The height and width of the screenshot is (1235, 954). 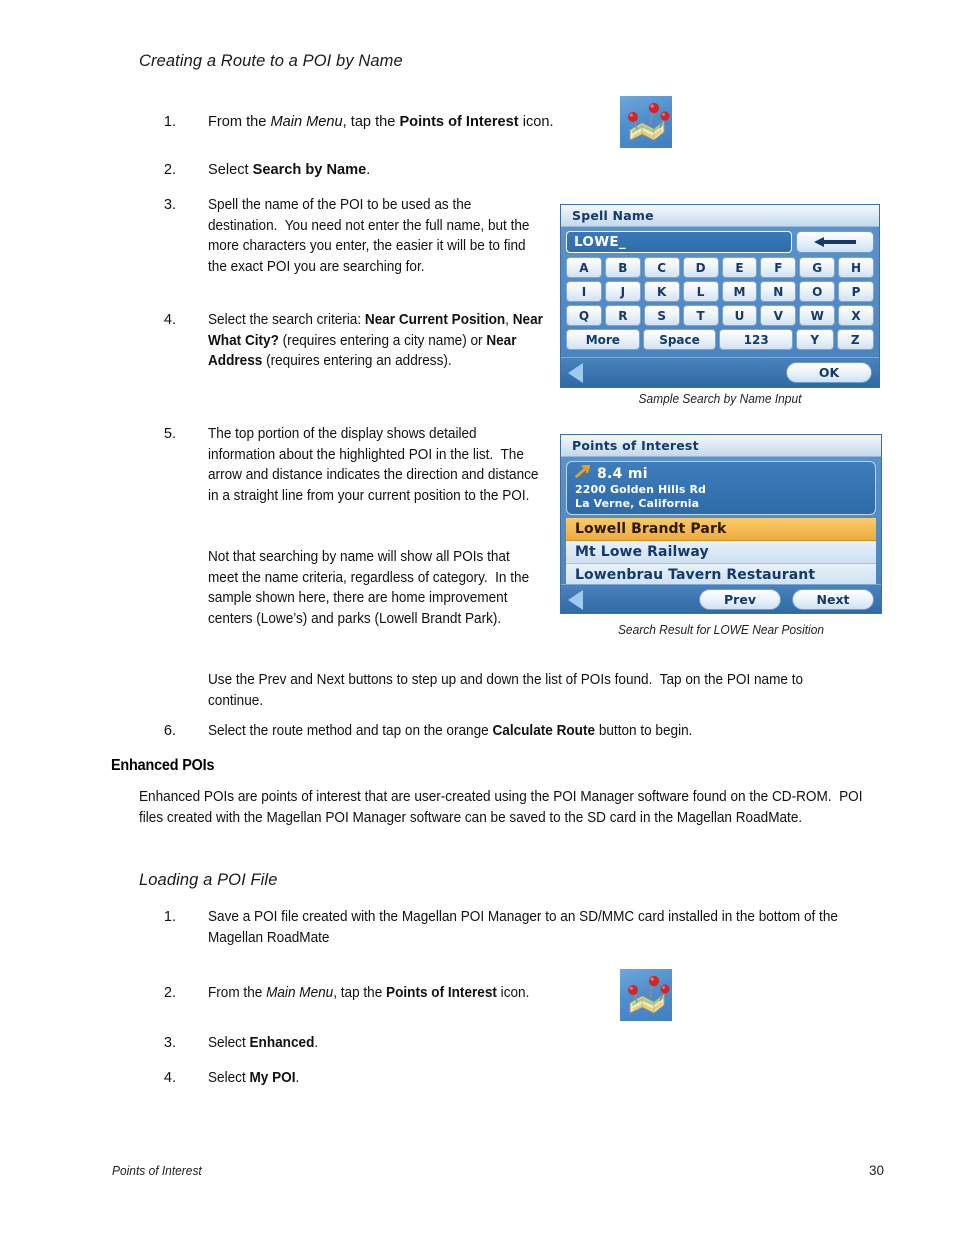 I want to click on footer-section-label: Points of Interest, so click(x=157, y=1170).